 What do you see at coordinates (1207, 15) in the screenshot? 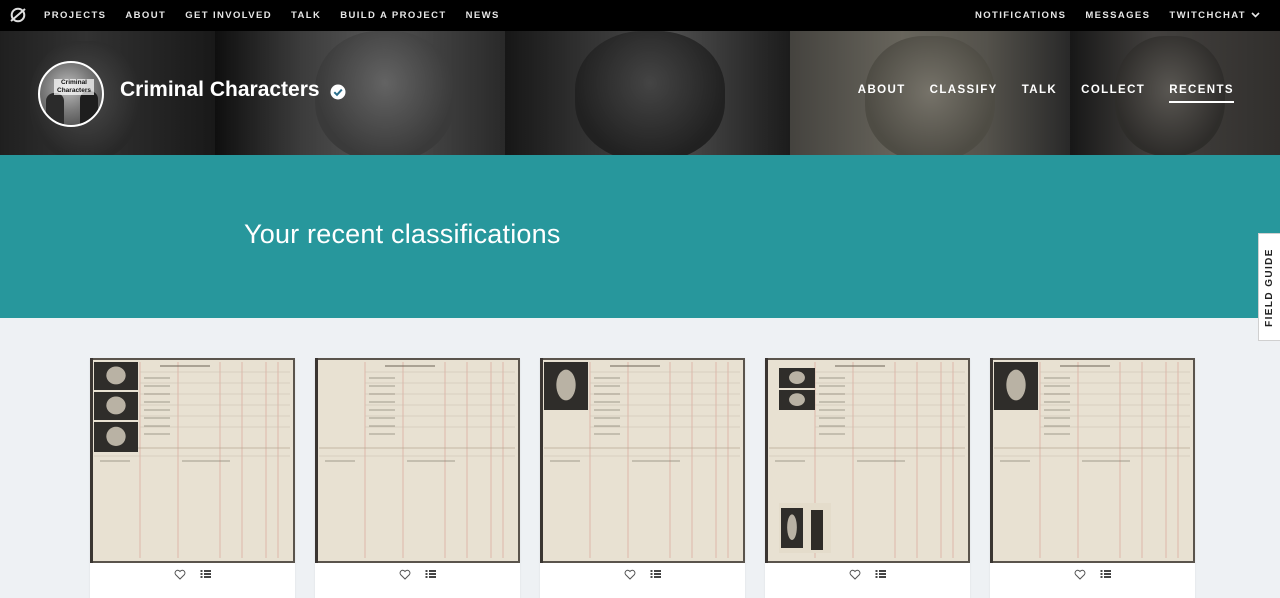
I see `username: TWITCHCHAT` at bounding box center [1207, 15].